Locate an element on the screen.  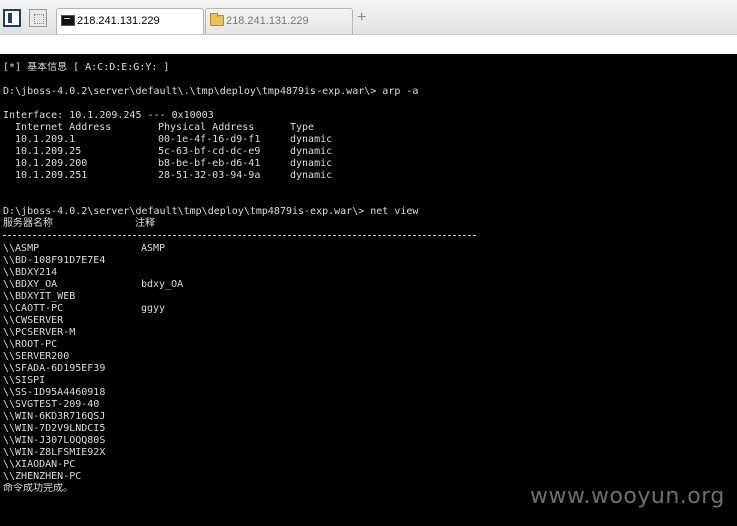
net-header-server: 服务器名称 is located at coordinates (28, 223).